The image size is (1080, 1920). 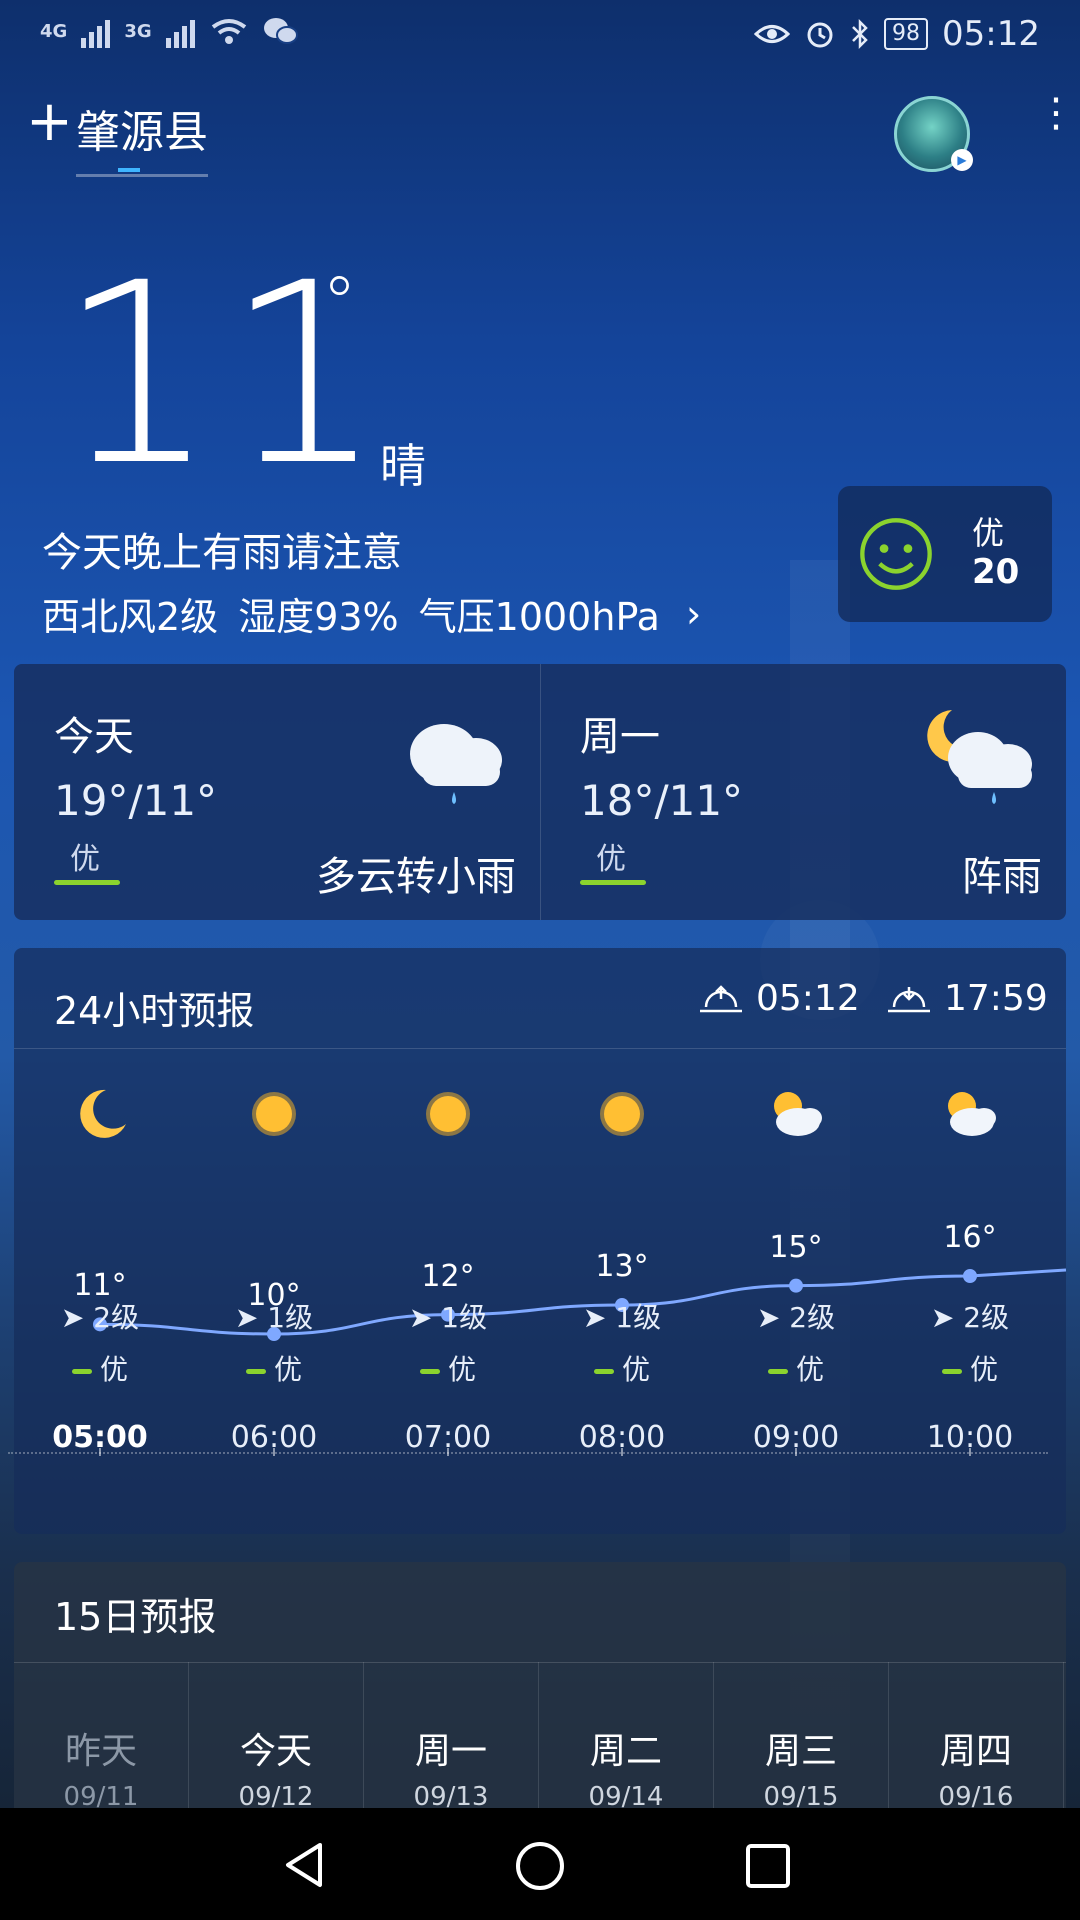 What do you see at coordinates (539, 617) in the screenshot?
I see `pressure-info: 气压1000hPa` at bounding box center [539, 617].